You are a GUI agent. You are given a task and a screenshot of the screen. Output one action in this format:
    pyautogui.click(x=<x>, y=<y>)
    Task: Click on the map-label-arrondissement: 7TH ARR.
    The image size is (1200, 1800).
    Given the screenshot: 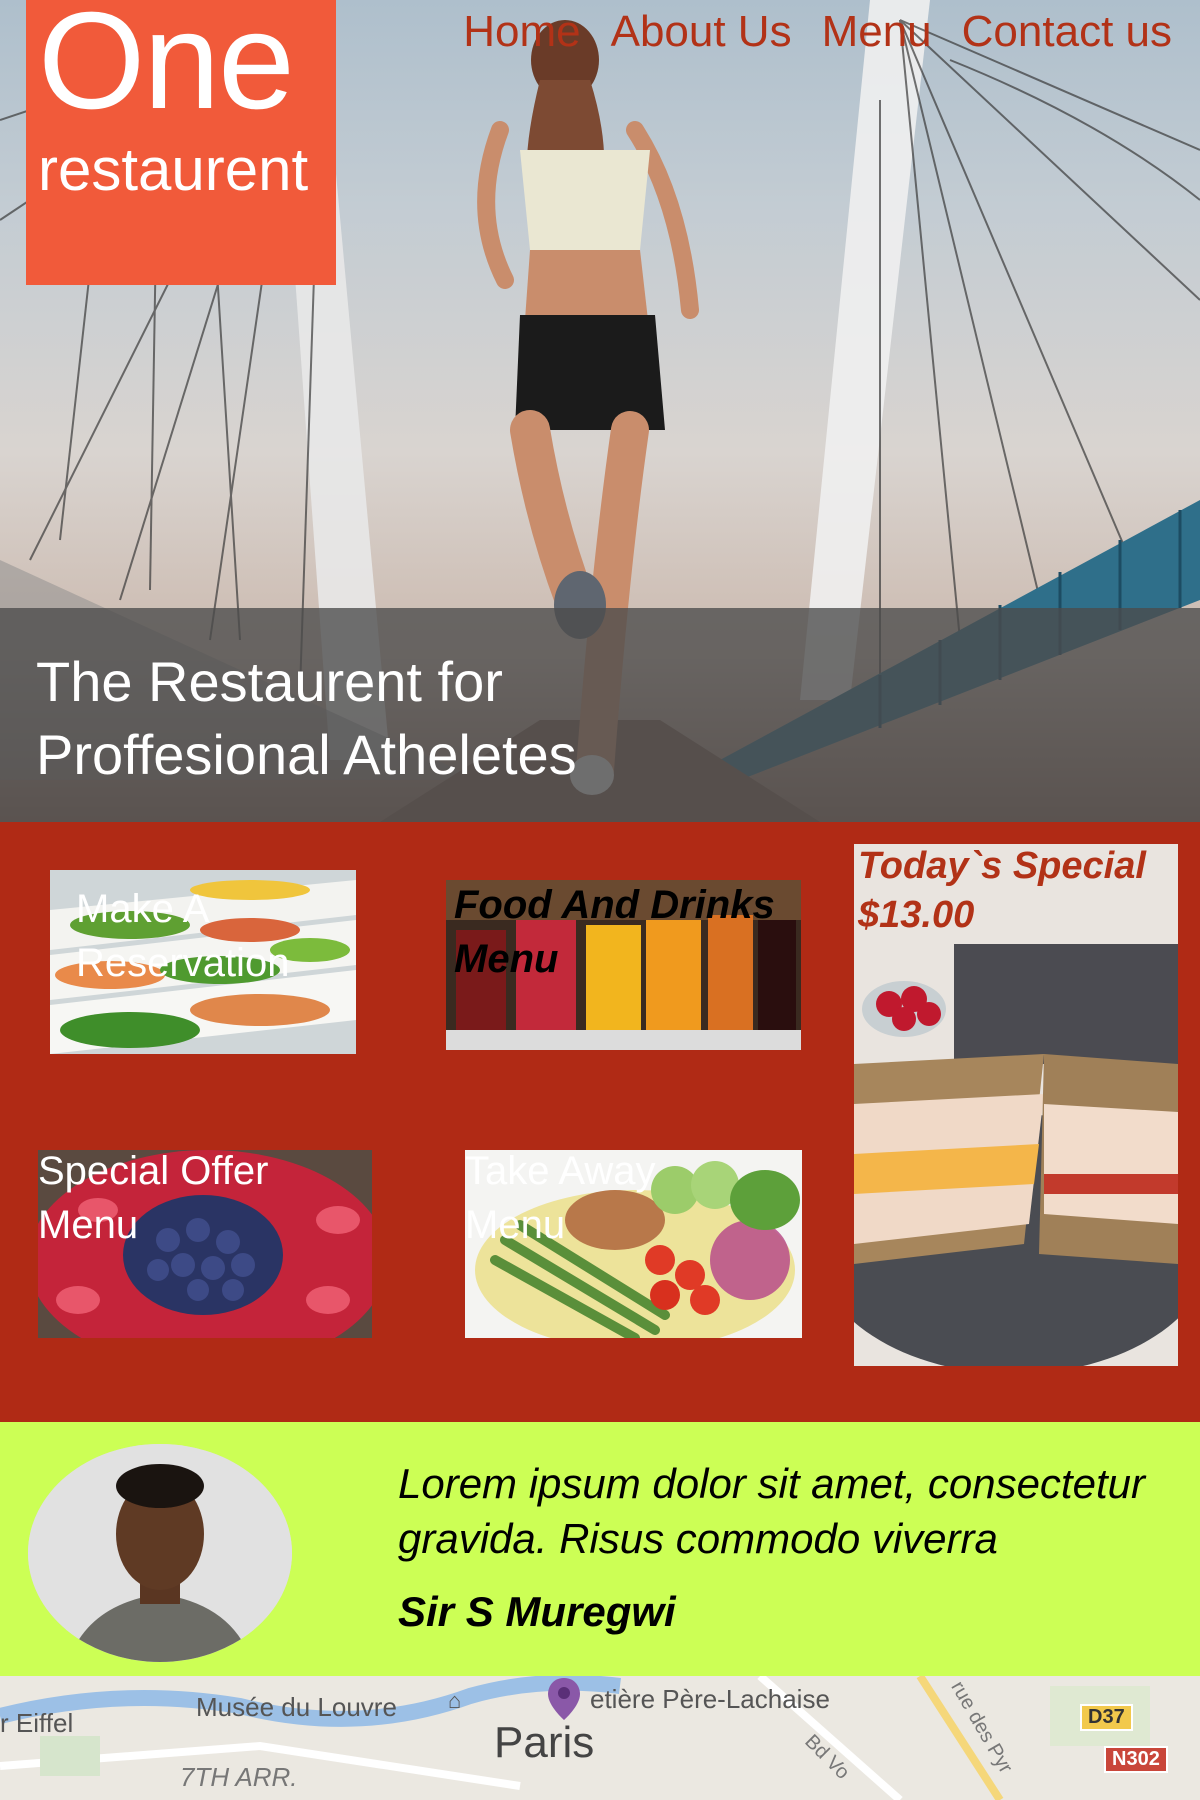 What is the action you would take?
    pyautogui.click(x=239, y=1777)
    